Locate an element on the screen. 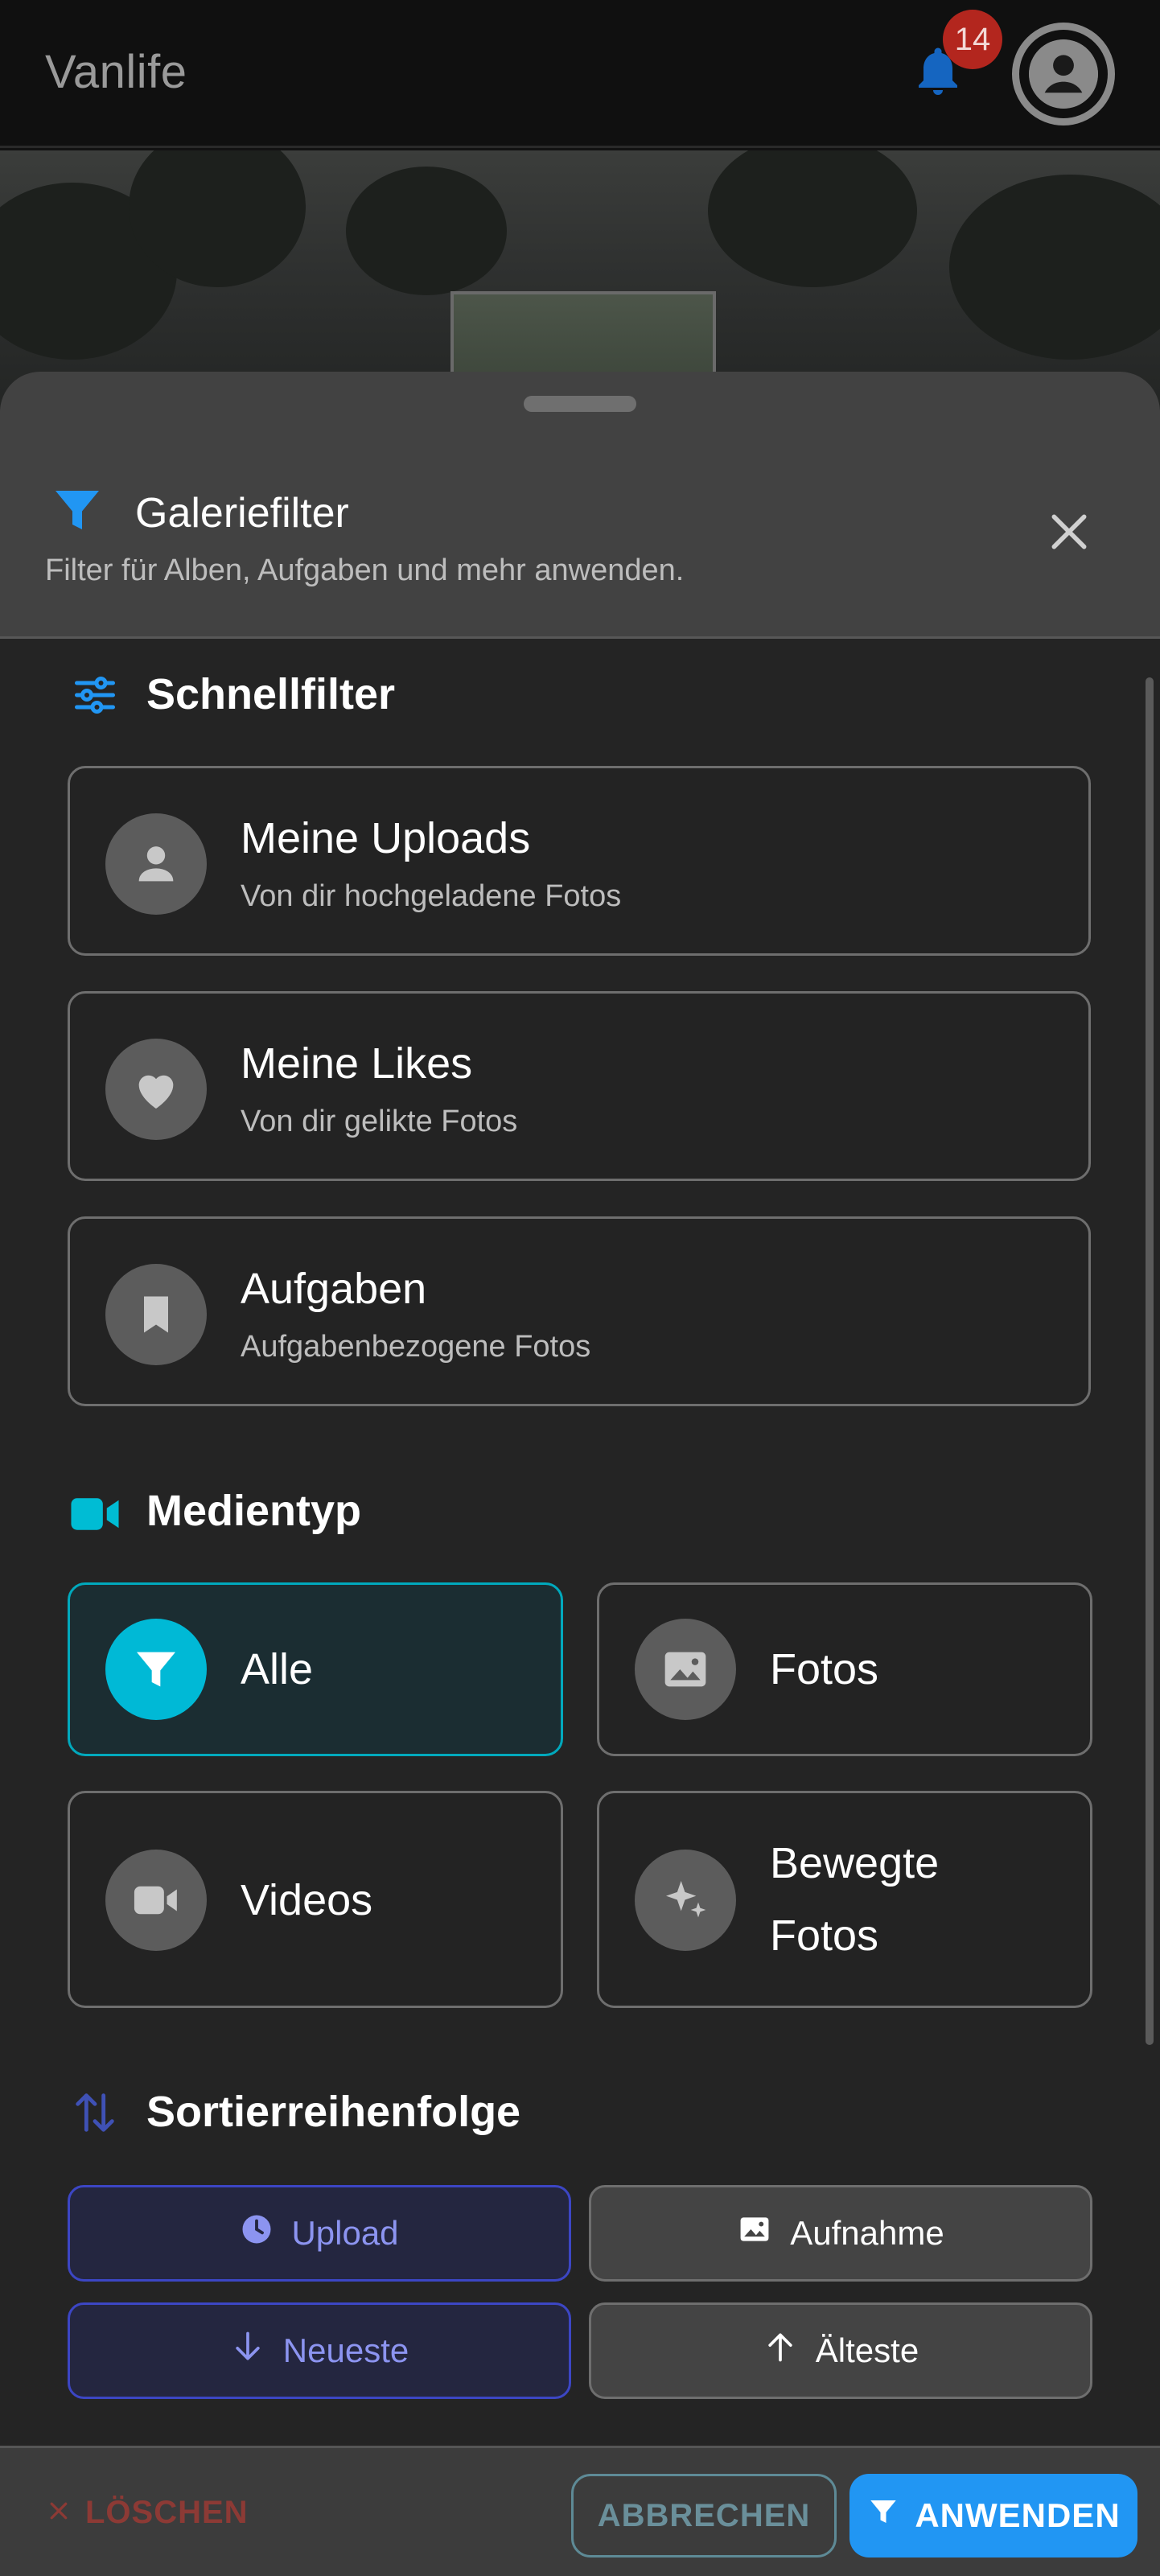  close-button is located at coordinates (1069, 531).